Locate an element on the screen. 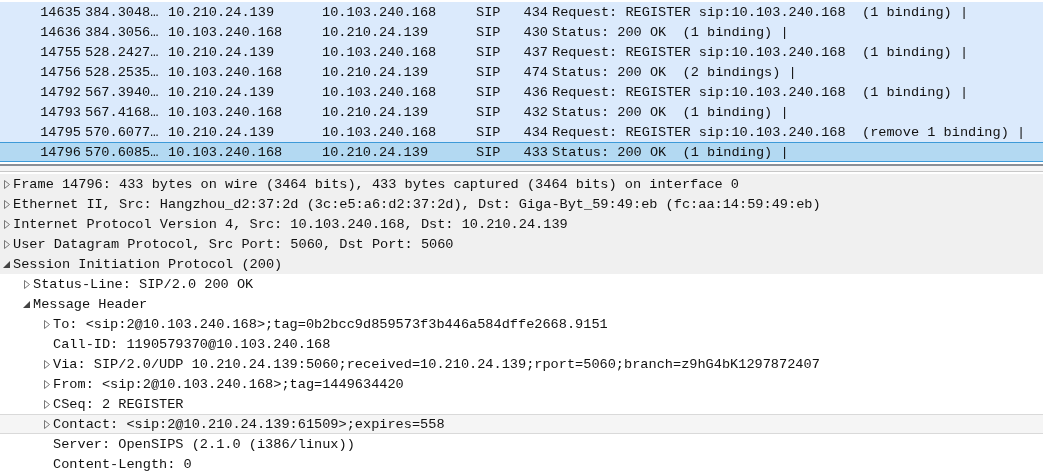  packet-length: 433 is located at coordinates (535, 152).